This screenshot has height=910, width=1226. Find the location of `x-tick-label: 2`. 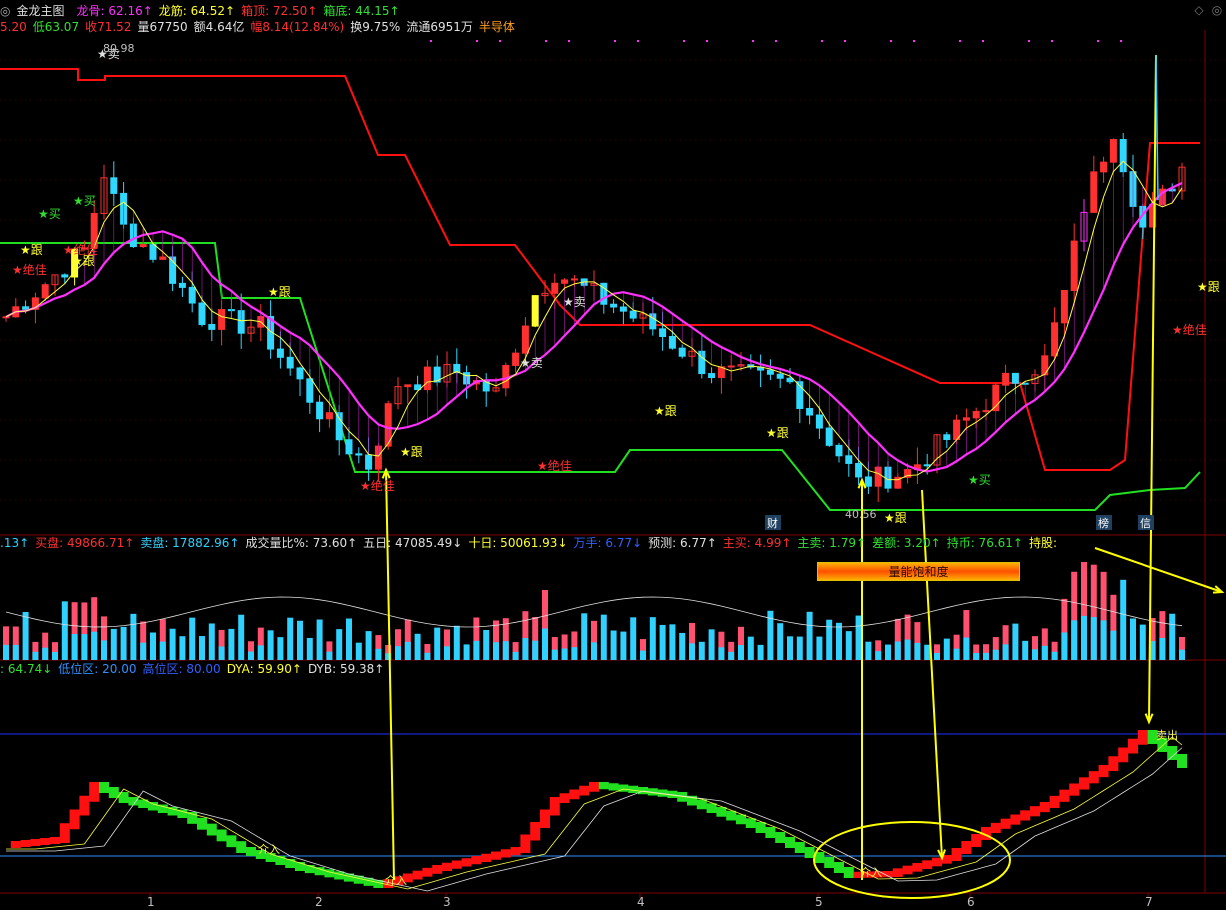

x-tick-label: 2 is located at coordinates (319, 902).